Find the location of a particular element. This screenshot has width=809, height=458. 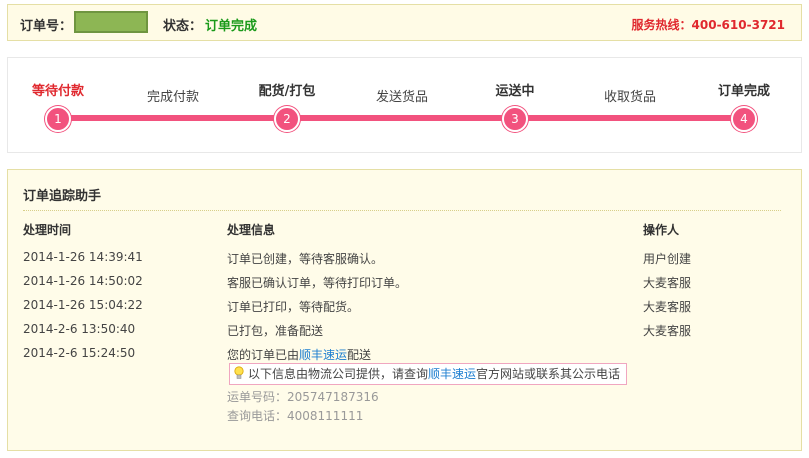

step-3-circle: 3 is located at coordinates (515, 119).